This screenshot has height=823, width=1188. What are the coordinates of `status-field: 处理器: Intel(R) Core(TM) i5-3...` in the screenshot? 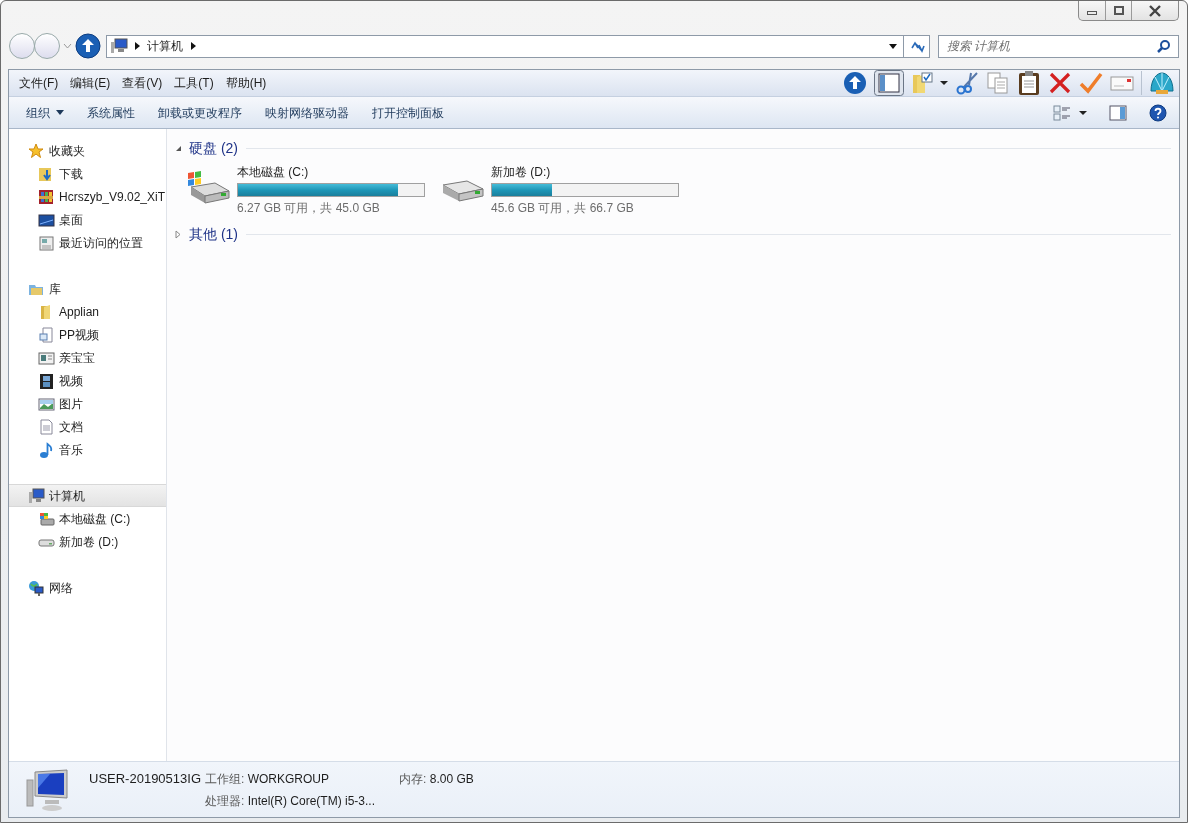 It's located at (300, 801).